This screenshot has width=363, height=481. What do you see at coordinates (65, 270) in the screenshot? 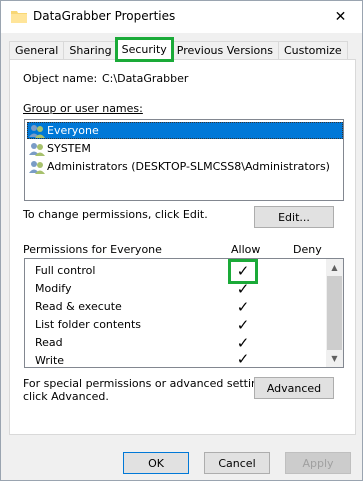
I see `permission-full-control: Full control` at bounding box center [65, 270].